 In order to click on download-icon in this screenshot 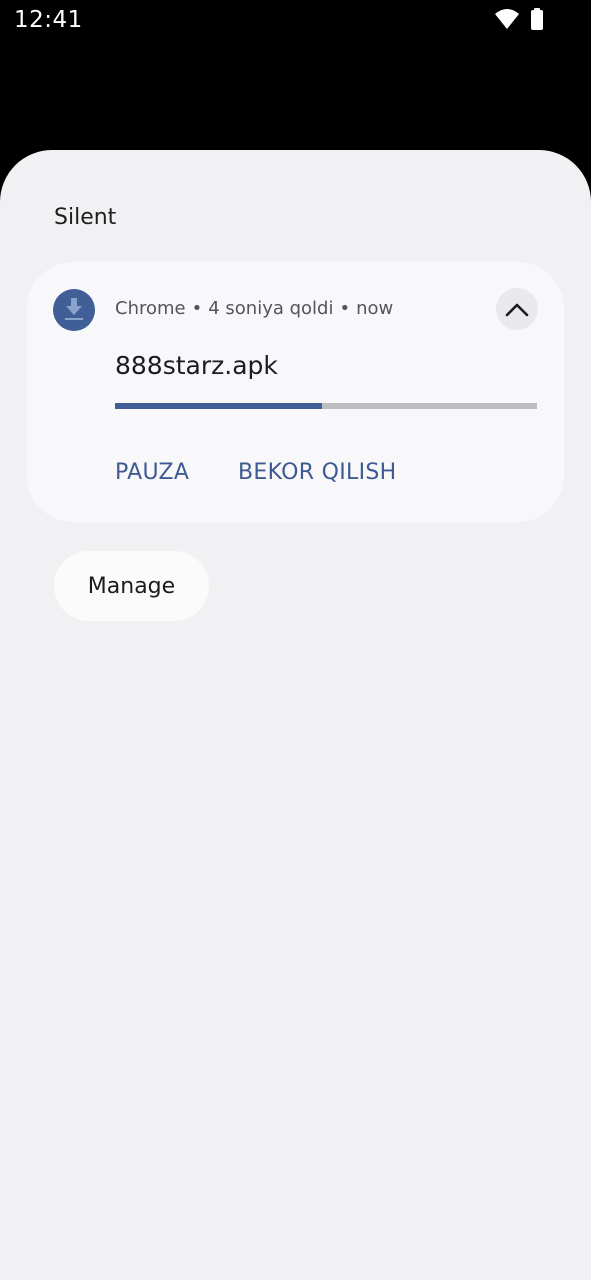, I will do `click(74, 310)`.